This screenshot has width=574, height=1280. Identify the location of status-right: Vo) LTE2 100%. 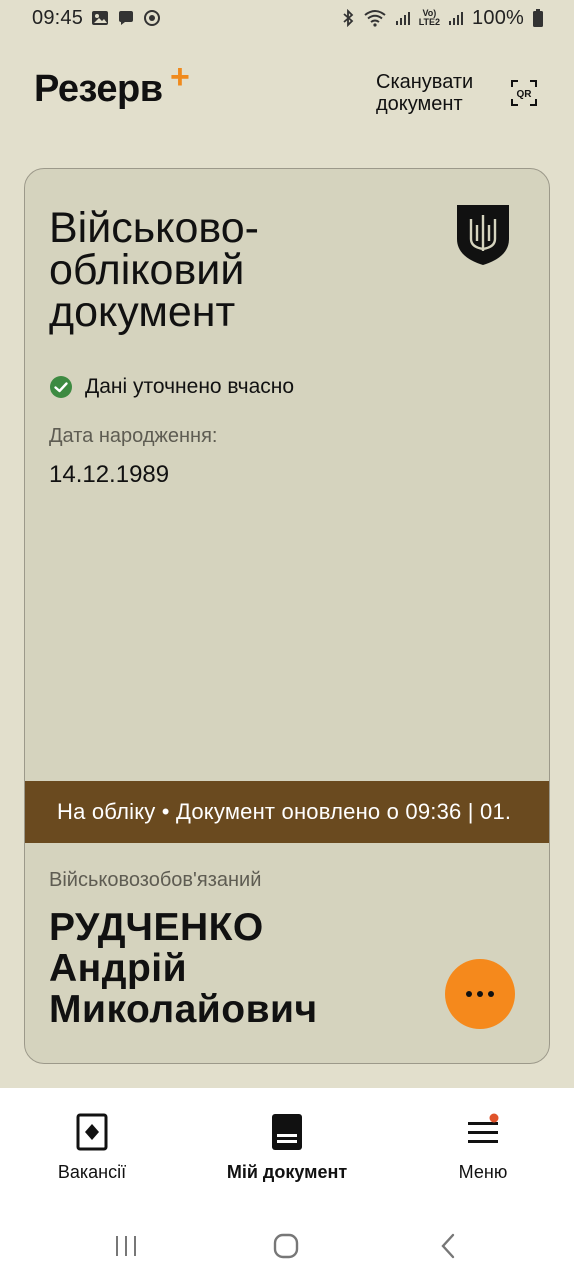
(442, 18).